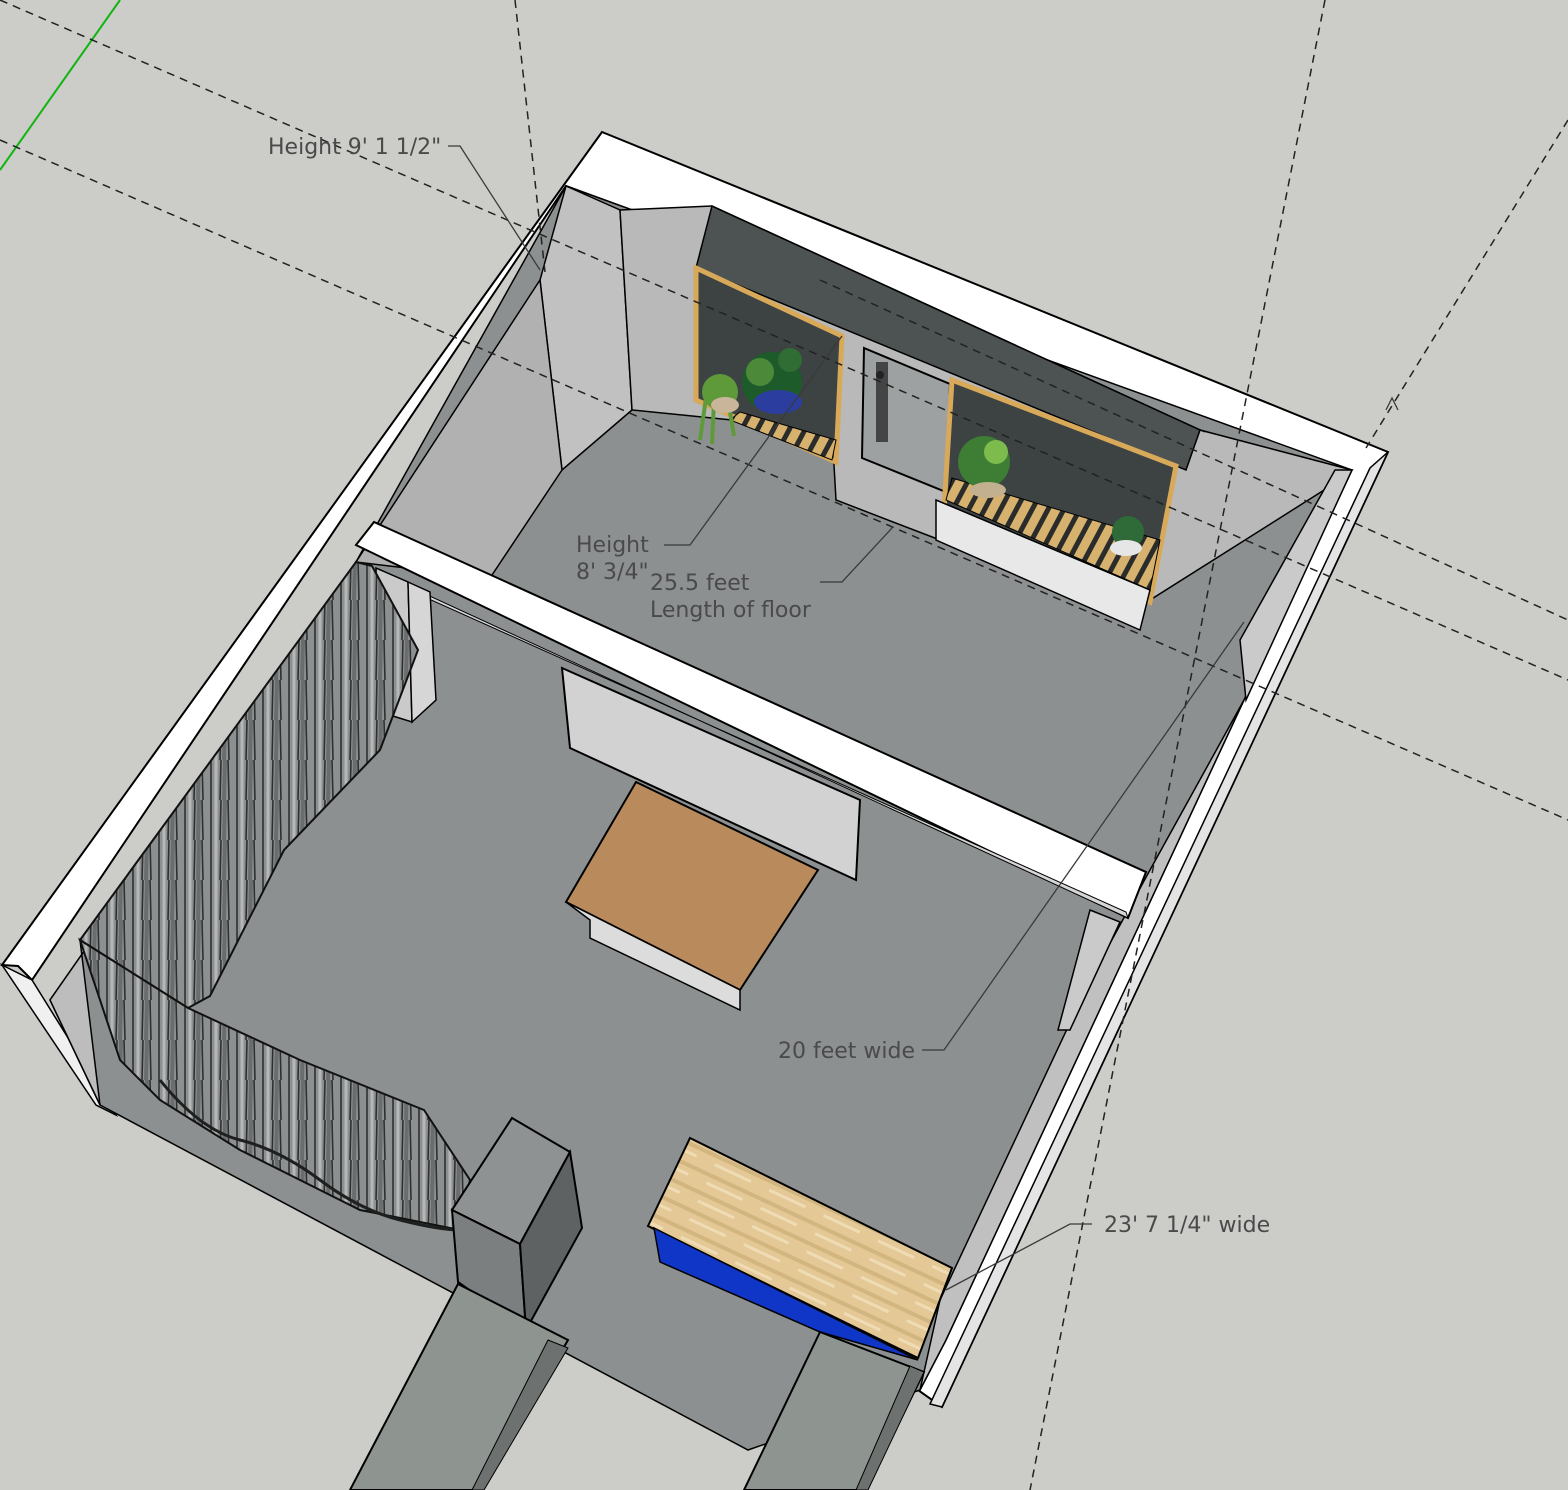 This screenshot has height=1490, width=1568. I want to click on outer-width-label: 23' 7 1/4" wide, so click(1187, 1225).